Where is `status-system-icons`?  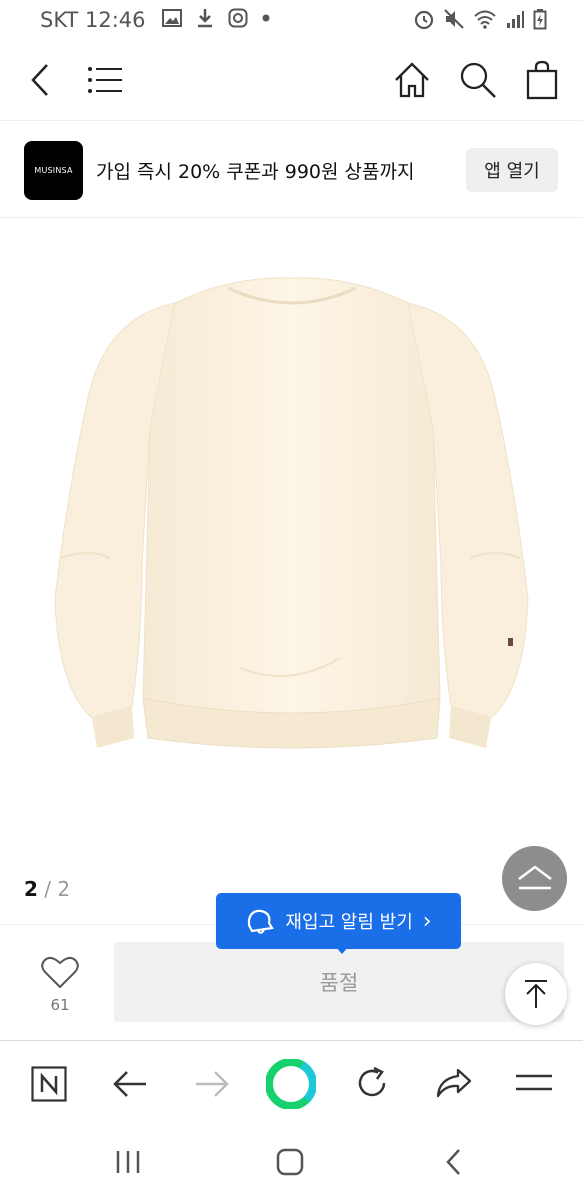
status-system-icons is located at coordinates (480, 19).